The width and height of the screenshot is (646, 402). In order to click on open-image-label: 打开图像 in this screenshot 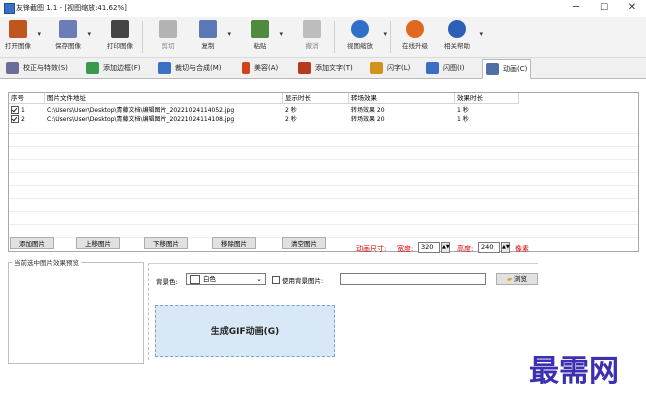, I will do `click(18, 46)`.